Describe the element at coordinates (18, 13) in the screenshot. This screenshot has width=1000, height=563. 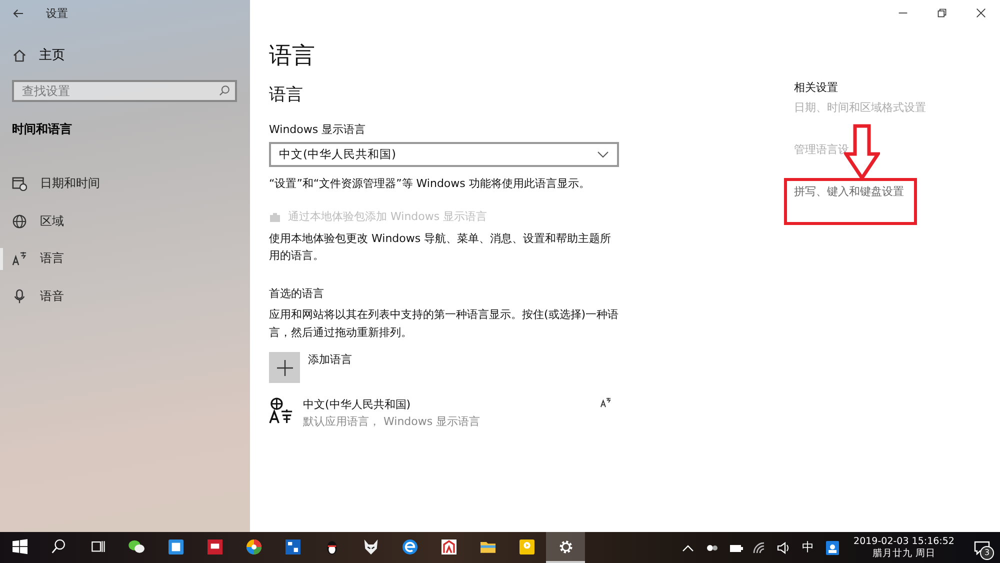
I see `back-arrow-icon` at that location.